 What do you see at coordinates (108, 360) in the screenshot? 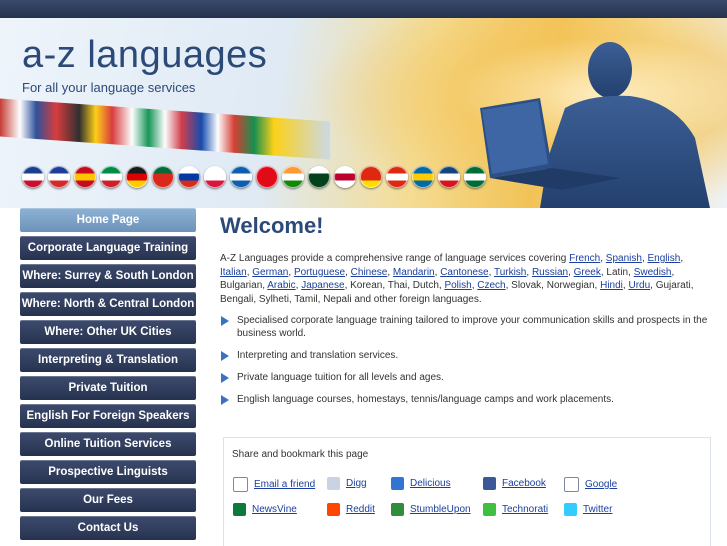
I see `nav-item-interpreting-translation: Interpreting & Translation` at bounding box center [108, 360].